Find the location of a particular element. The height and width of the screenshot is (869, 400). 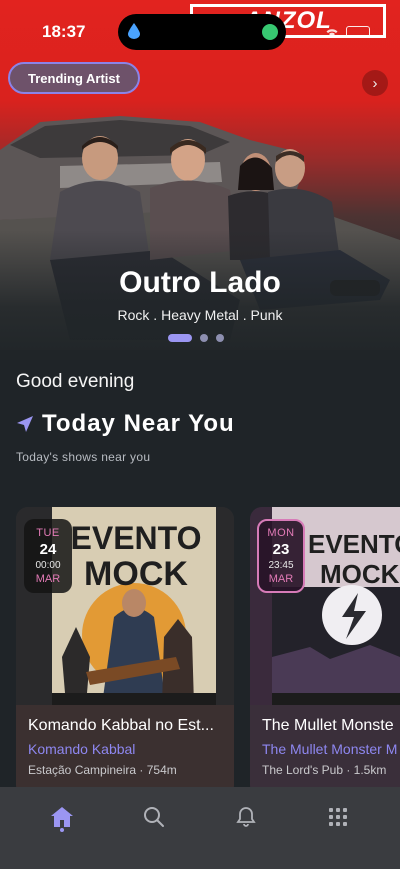

chevron-right-icon: › is located at coordinates (375, 83).